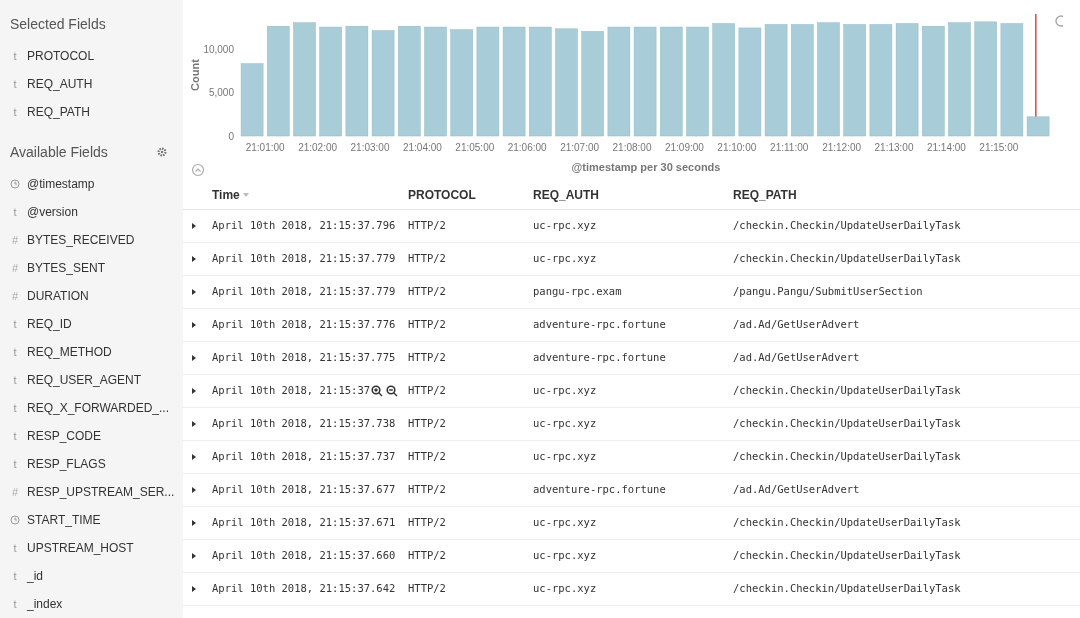  What do you see at coordinates (52, 212) in the screenshot?
I see `field-name: @version` at bounding box center [52, 212].